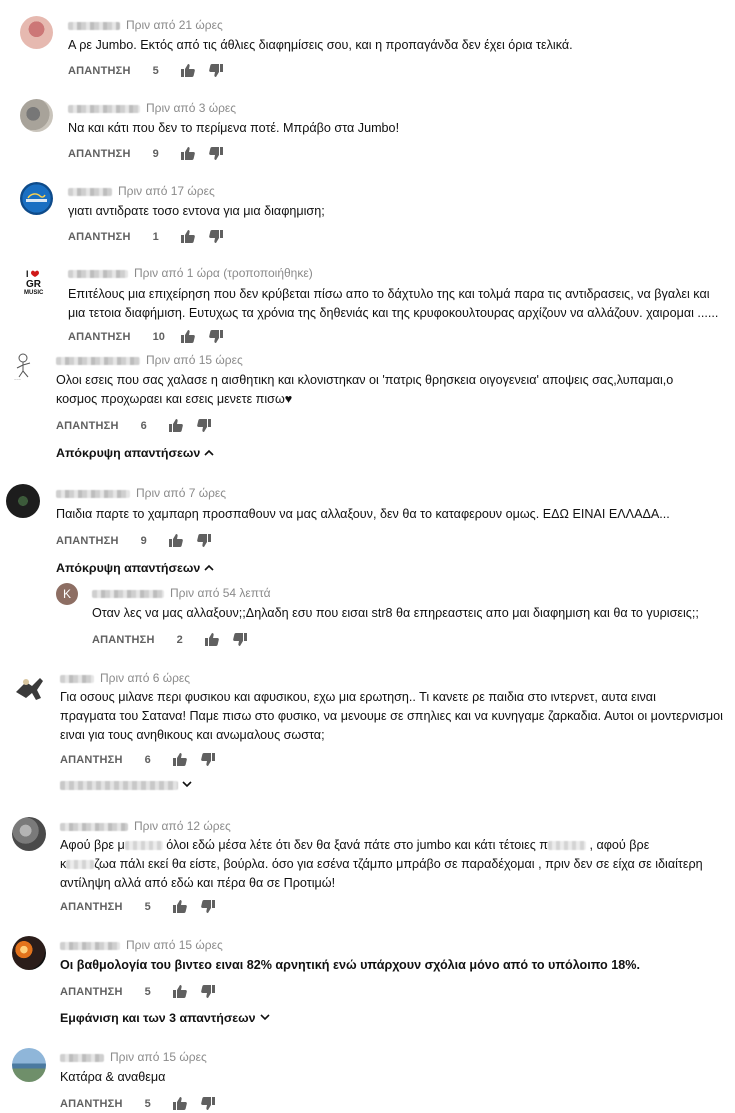 This screenshot has width=735, height=1113. I want to click on comment-text-line: κοσμος προχωραει και εσεις μενετε πισω♥, so click(174, 399).